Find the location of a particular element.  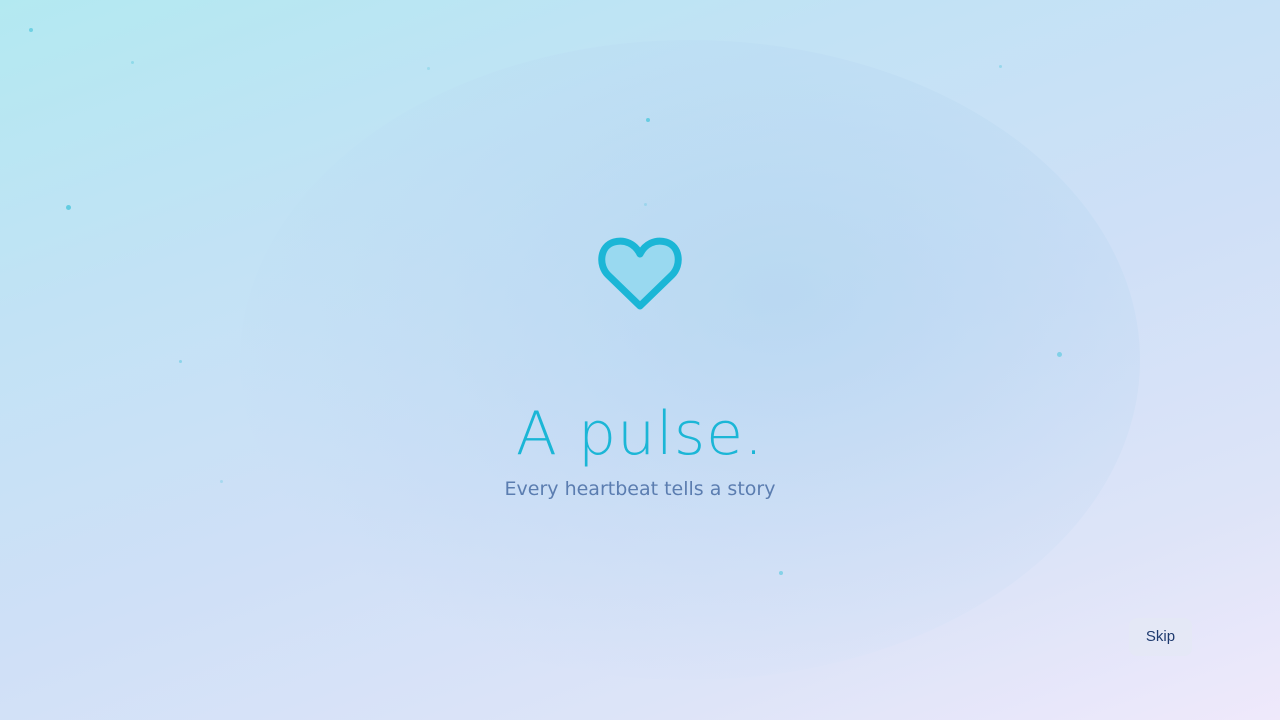

skip-button: Skip is located at coordinates (1160, 637).